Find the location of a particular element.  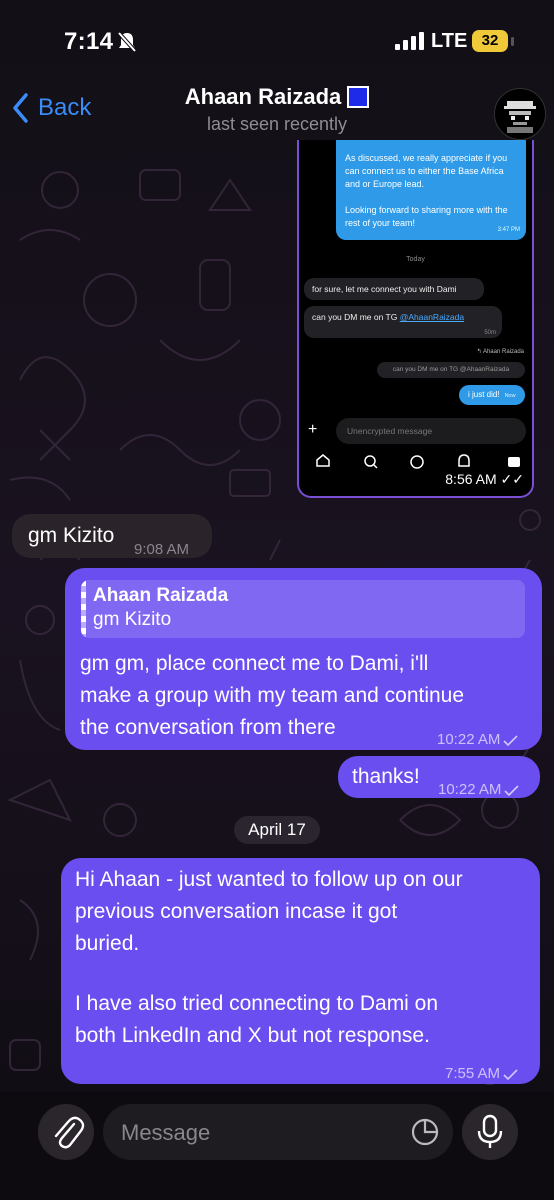

embedded-my-message: i just did! Now is located at coordinates (492, 395).